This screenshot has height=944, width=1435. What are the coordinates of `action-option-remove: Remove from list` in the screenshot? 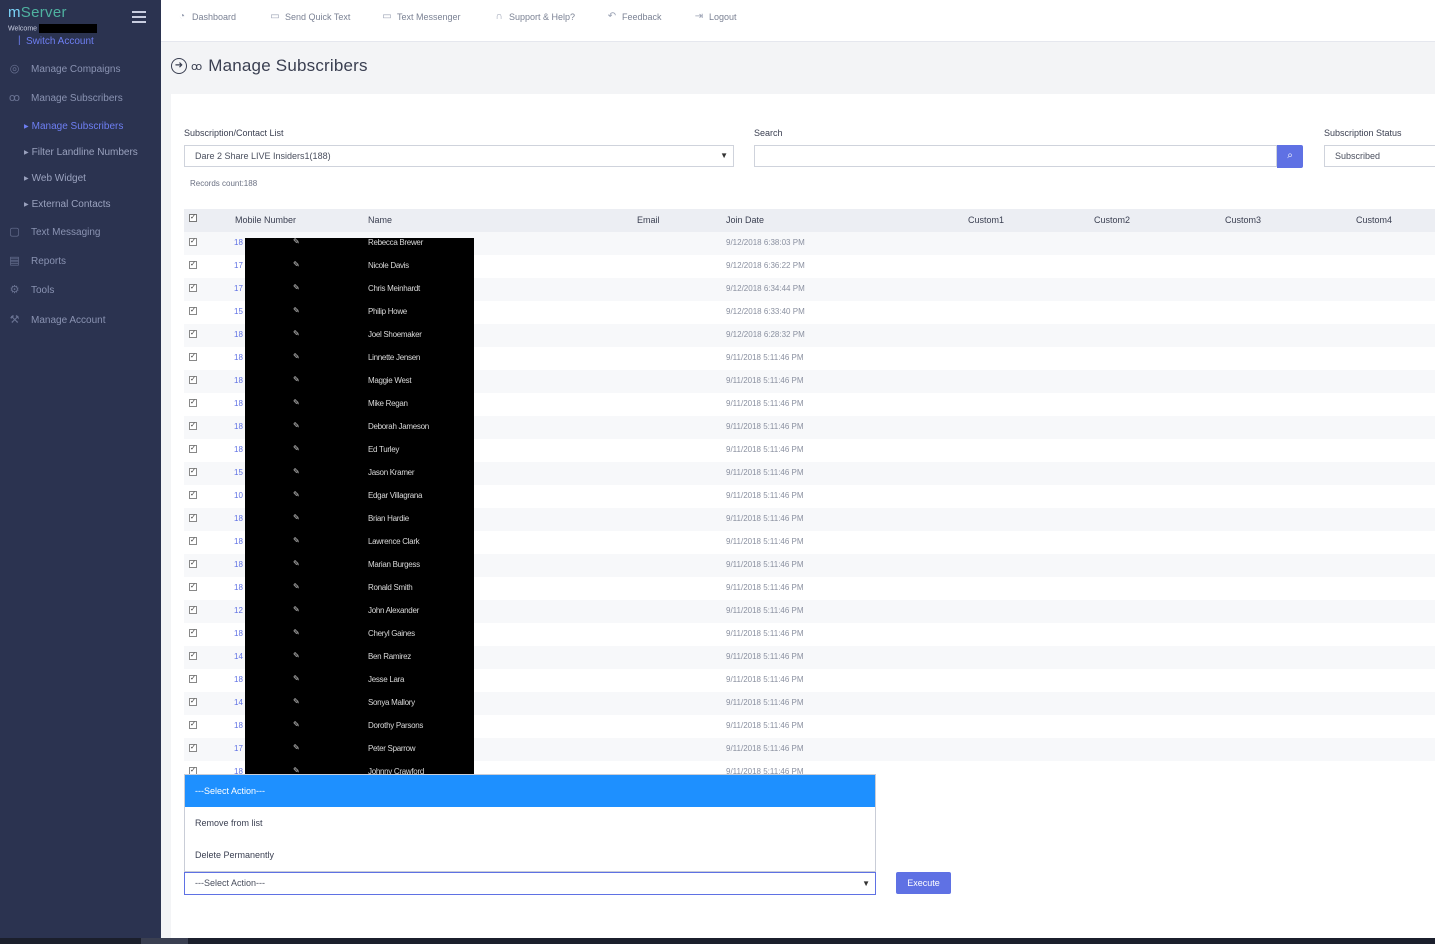 It's located at (530, 823).